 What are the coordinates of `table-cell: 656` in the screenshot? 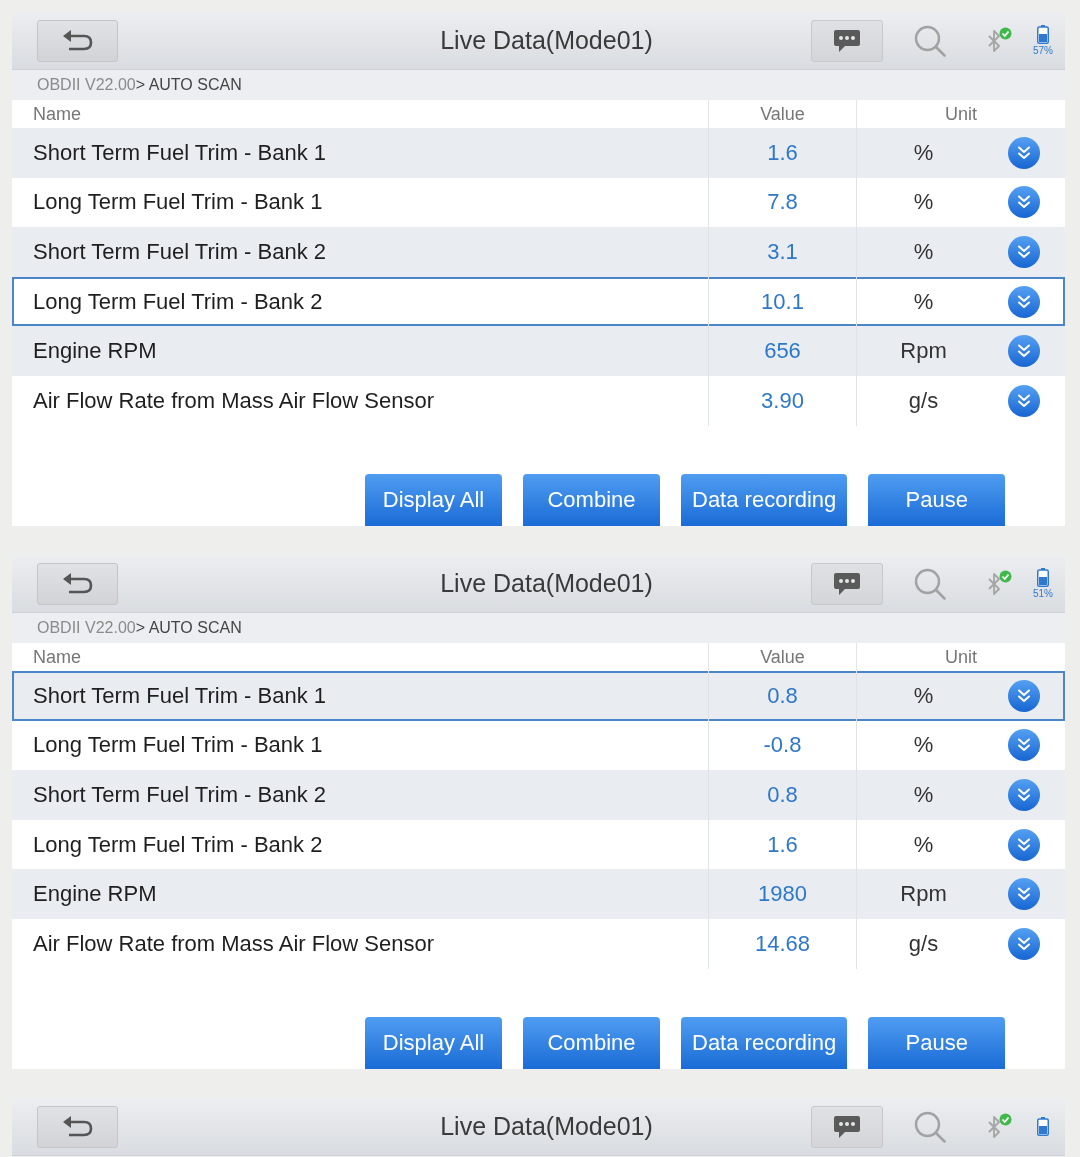 It's located at (782, 351).